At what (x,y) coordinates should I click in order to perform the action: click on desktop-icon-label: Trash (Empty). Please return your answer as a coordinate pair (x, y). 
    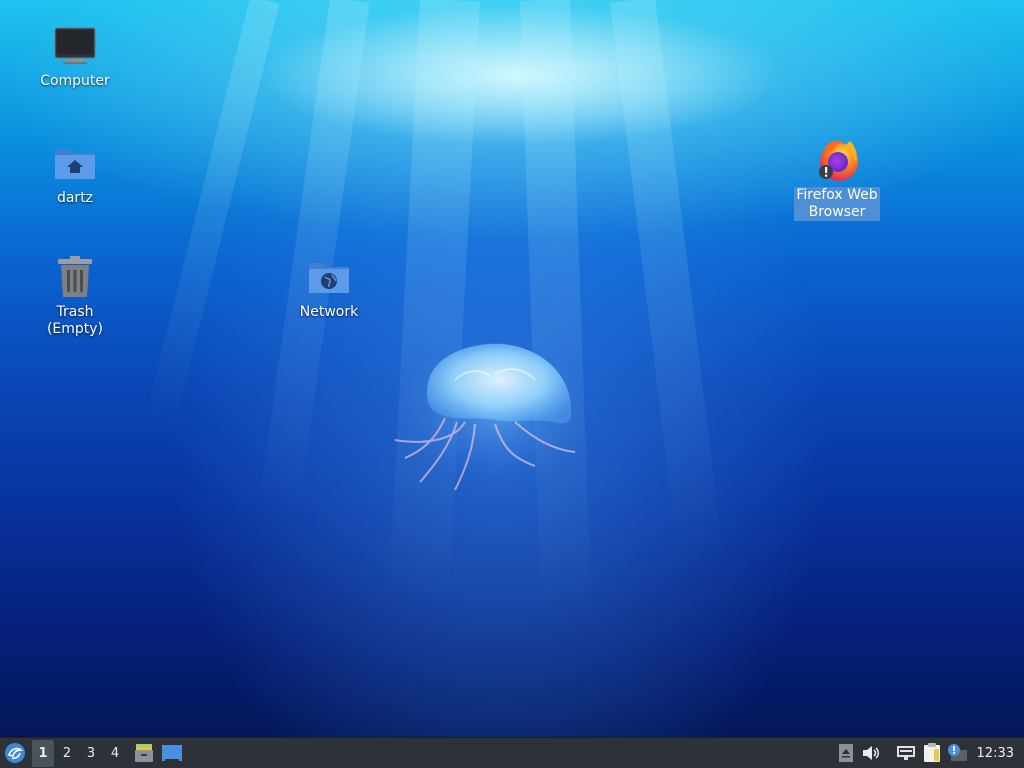
    Looking at the image, I should click on (75, 320).